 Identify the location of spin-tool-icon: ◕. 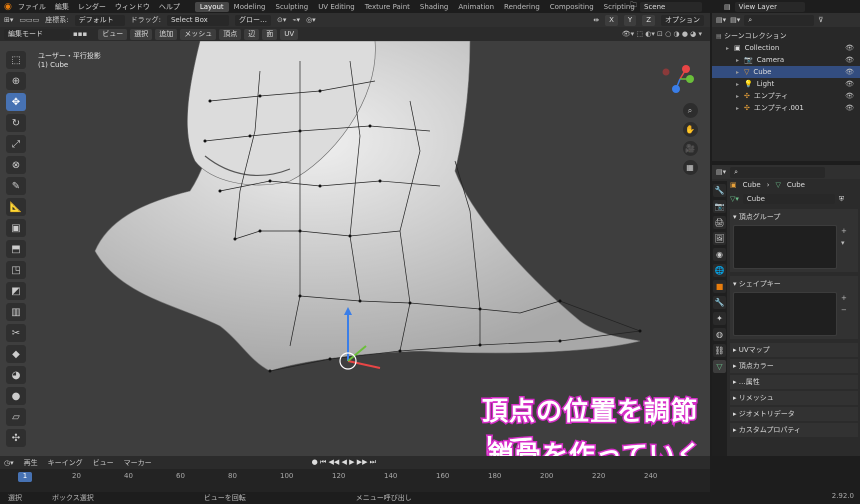
(16, 375).